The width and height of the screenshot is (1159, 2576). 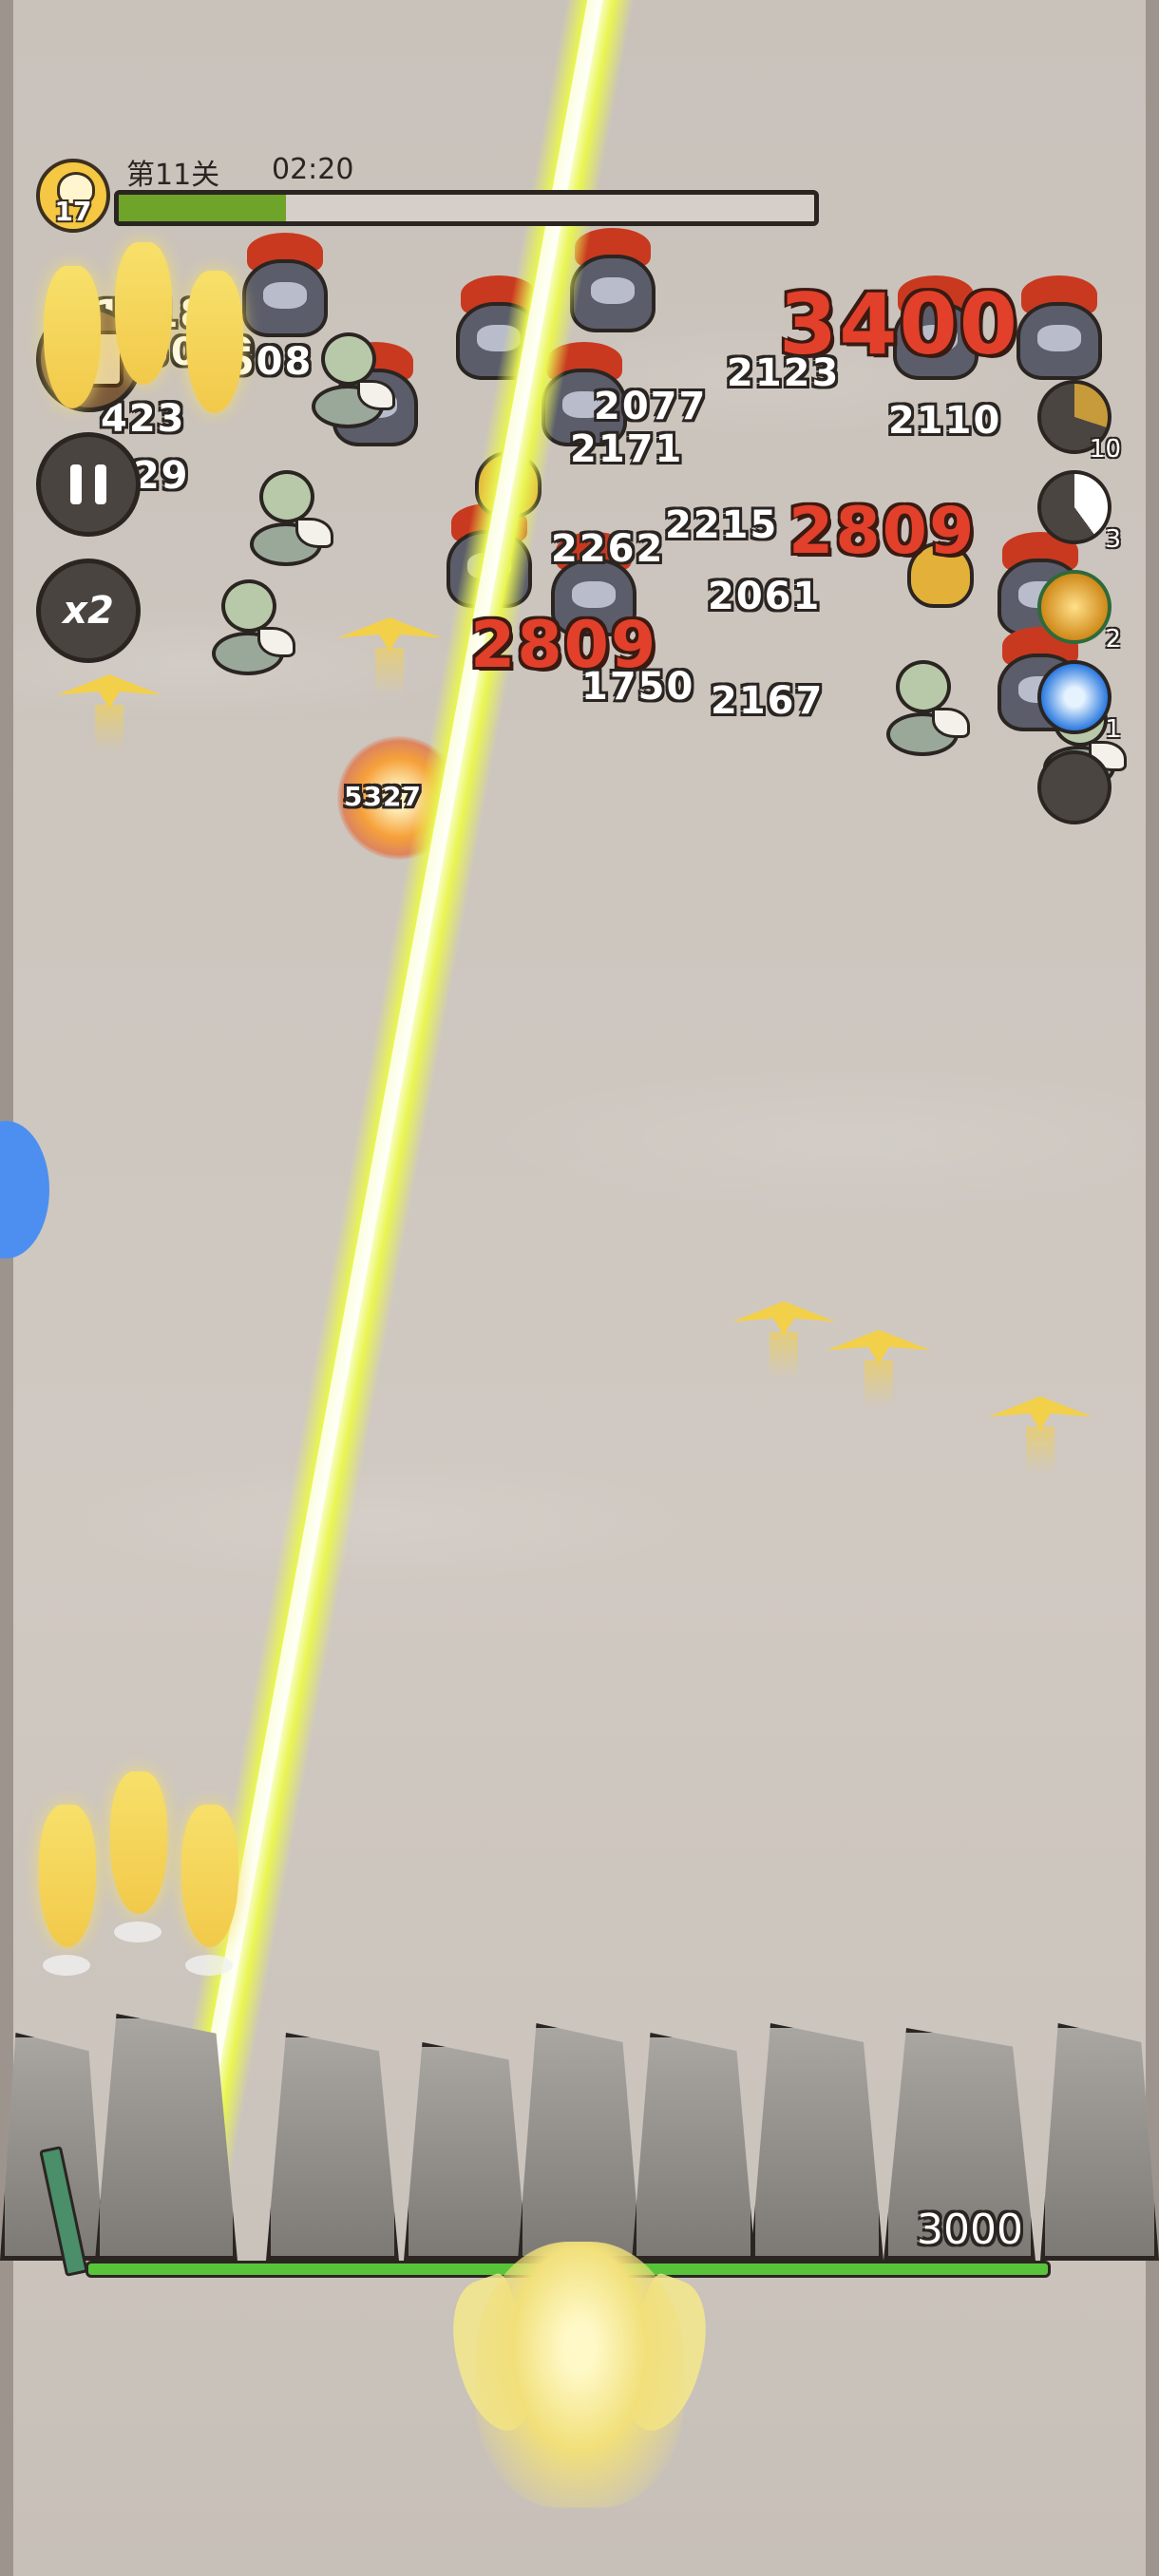 I want to click on pause-button, so click(x=88, y=484).